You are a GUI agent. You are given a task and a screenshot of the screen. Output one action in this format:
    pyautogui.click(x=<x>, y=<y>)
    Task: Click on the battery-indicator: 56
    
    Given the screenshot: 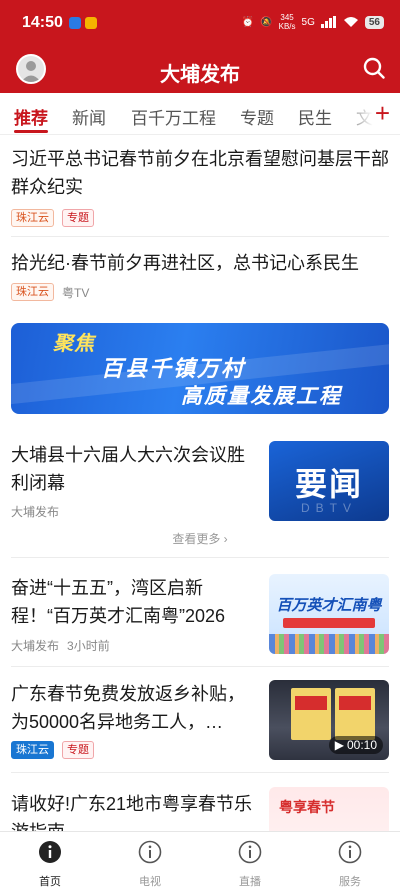 What is the action you would take?
    pyautogui.click(x=374, y=22)
    